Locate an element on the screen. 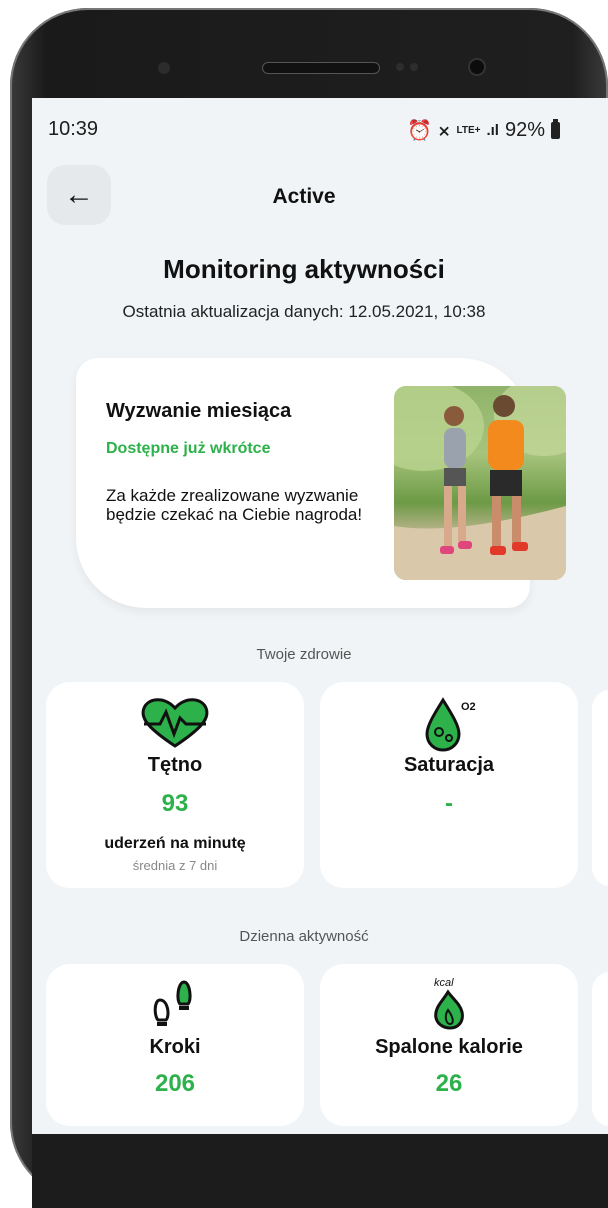  saturation-tile: O2 Saturacja - is located at coordinates (449, 785).